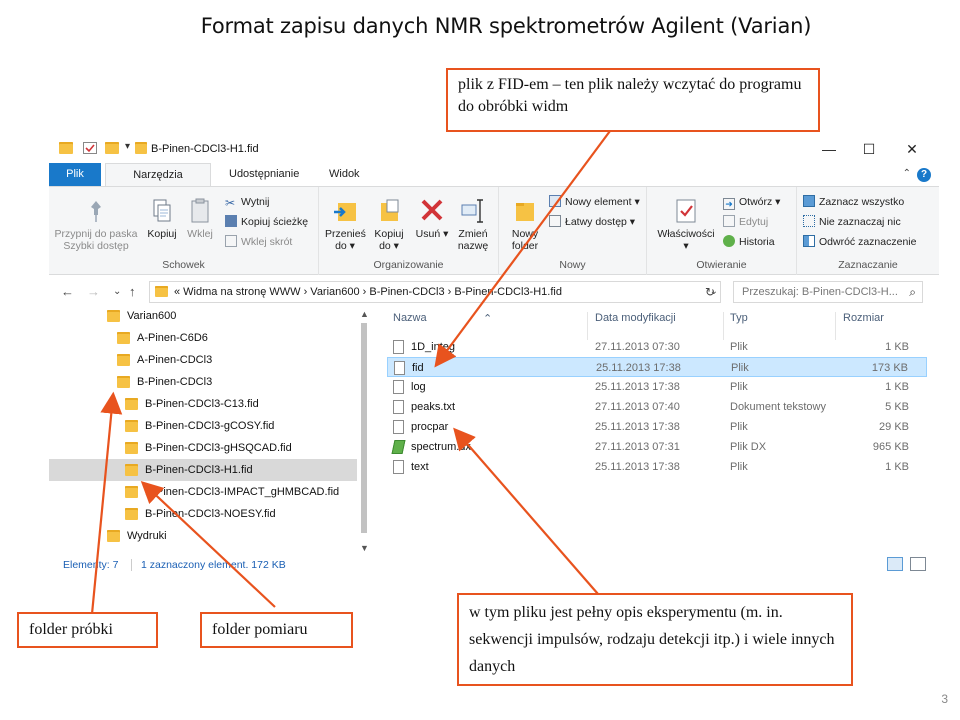  Describe the element at coordinates (410, 318) in the screenshot. I see `column-name: Nazwa` at that location.